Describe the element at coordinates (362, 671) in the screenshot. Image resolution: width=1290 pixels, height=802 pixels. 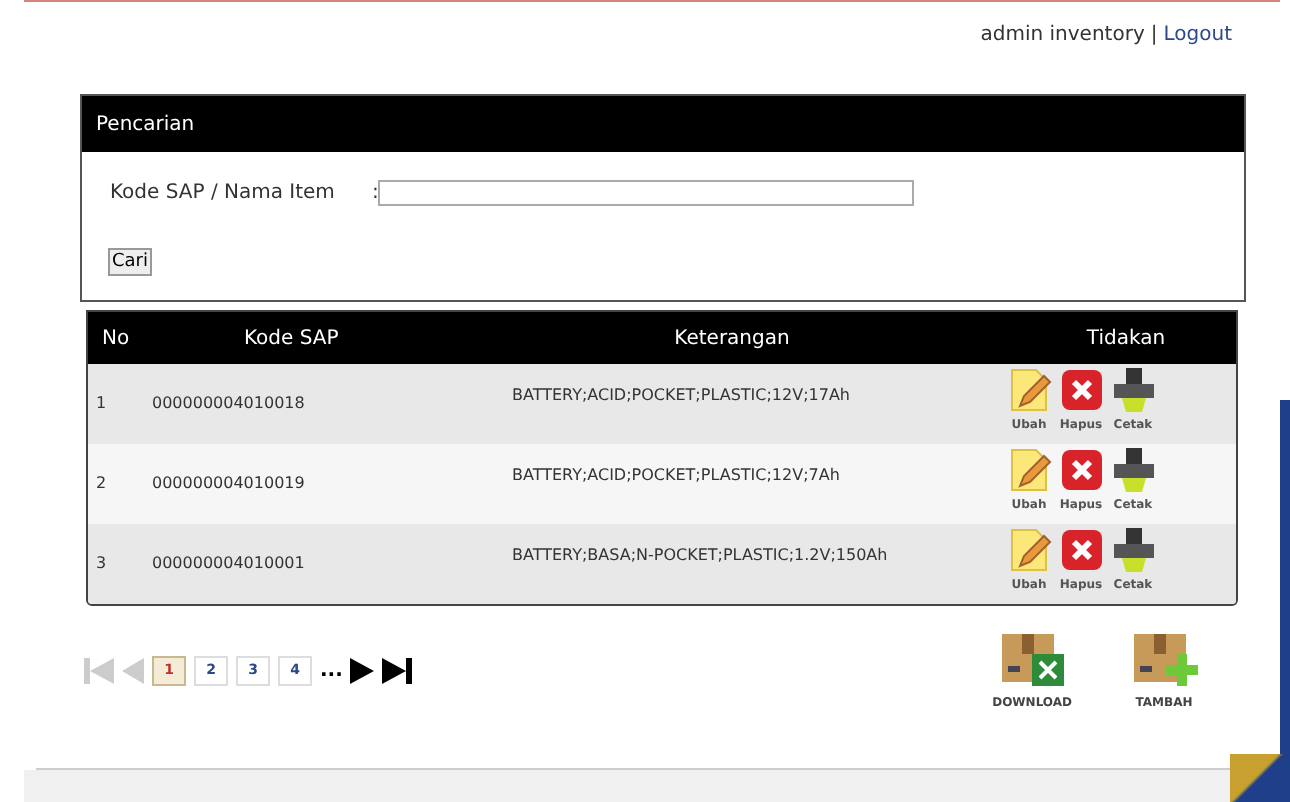
I see `next-page-icon` at that location.